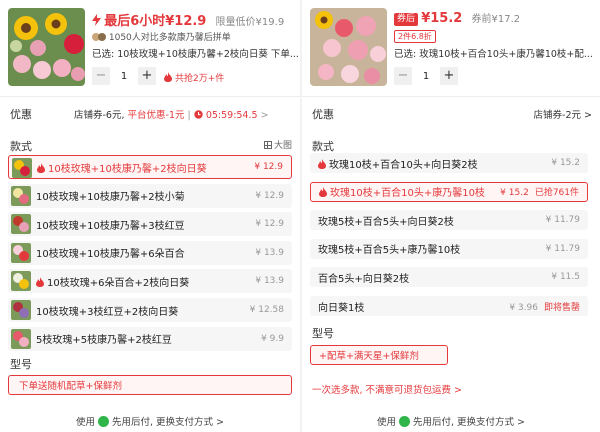 This screenshot has width=600, height=432. What do you see at coordinates (267, 145) in the screenshot?
I see `grid-icon` at bounding box center [267, 145].